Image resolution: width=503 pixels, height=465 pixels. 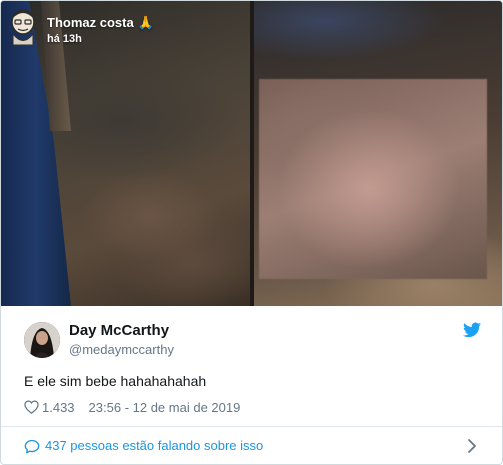 I want to click on conversation-link: 437 pessoas estão falando sobre isso, so click(x=154, y=445).